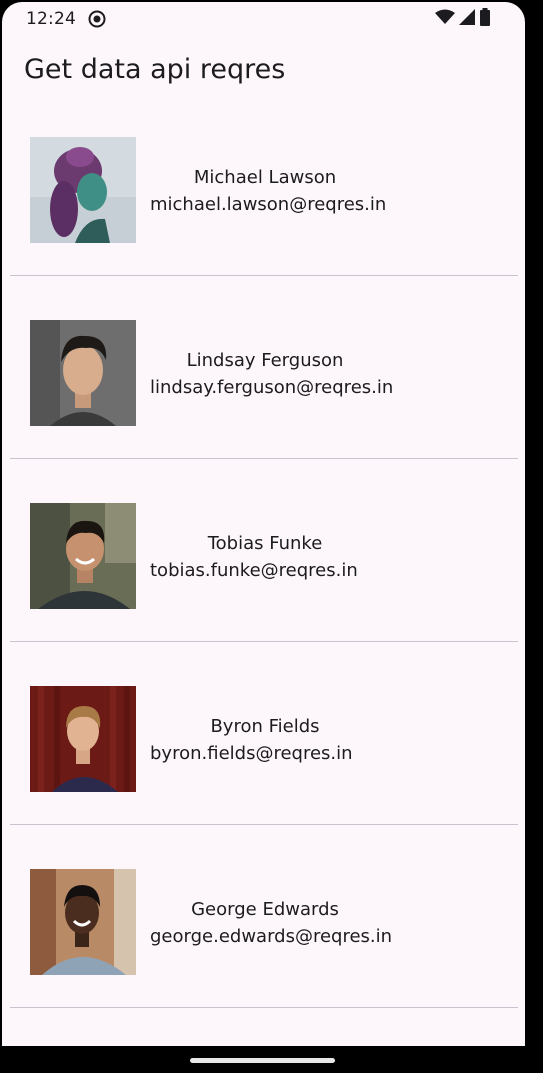  I want to click on wifi-icon, so click(445, 19).